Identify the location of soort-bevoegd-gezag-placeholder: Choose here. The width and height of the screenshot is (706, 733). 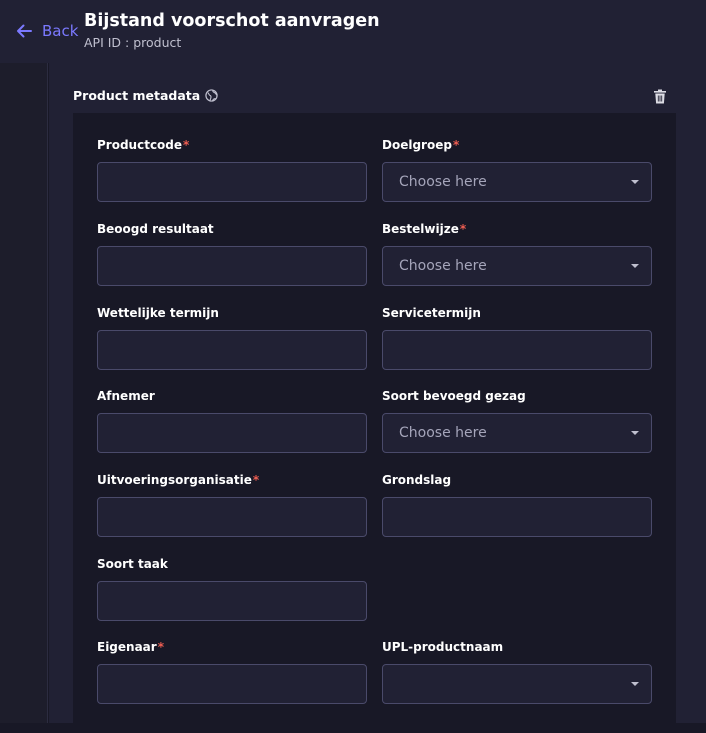
(443, 433).